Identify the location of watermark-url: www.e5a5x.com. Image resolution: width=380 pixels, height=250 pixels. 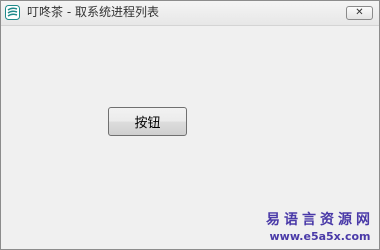
(320, 236).